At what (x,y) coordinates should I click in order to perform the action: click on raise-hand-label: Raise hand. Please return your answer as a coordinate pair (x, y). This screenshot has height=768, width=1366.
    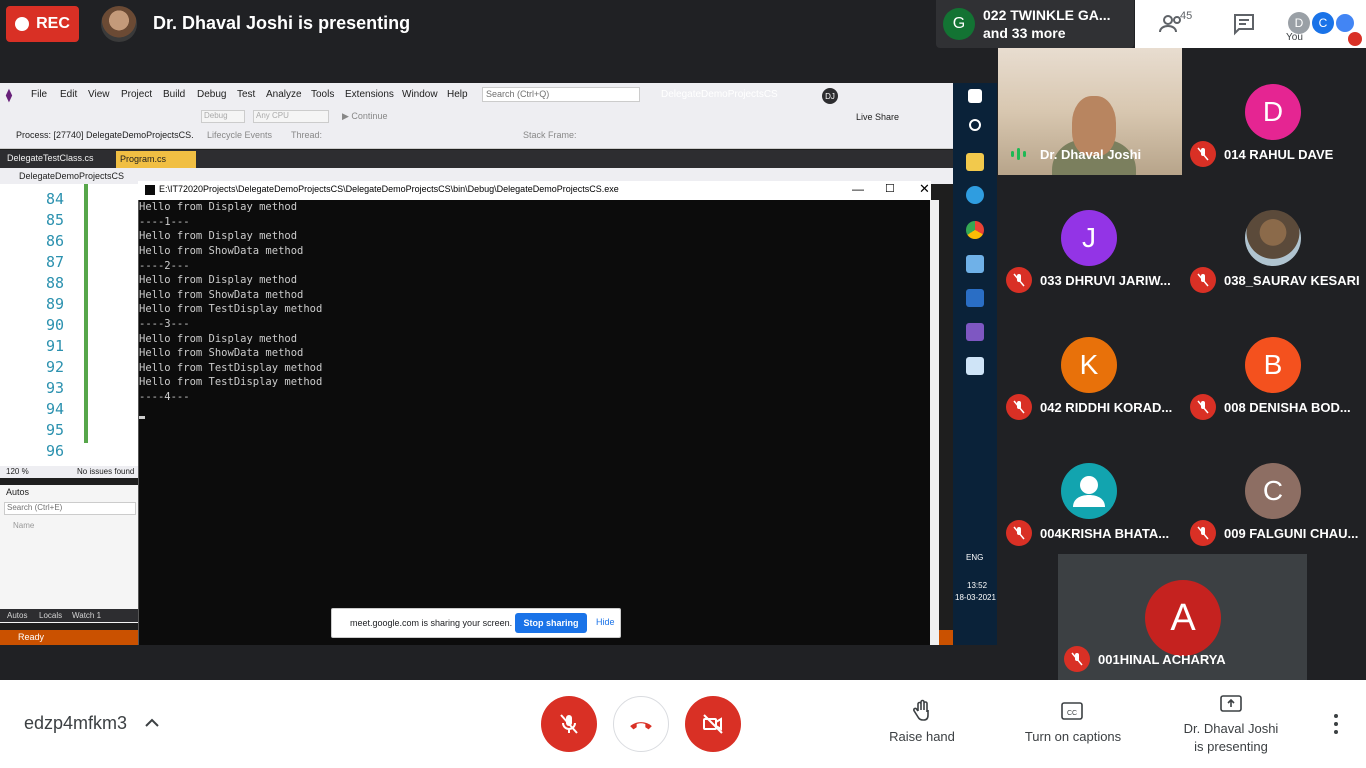
    Looking at the image, I should click on (922, 736).